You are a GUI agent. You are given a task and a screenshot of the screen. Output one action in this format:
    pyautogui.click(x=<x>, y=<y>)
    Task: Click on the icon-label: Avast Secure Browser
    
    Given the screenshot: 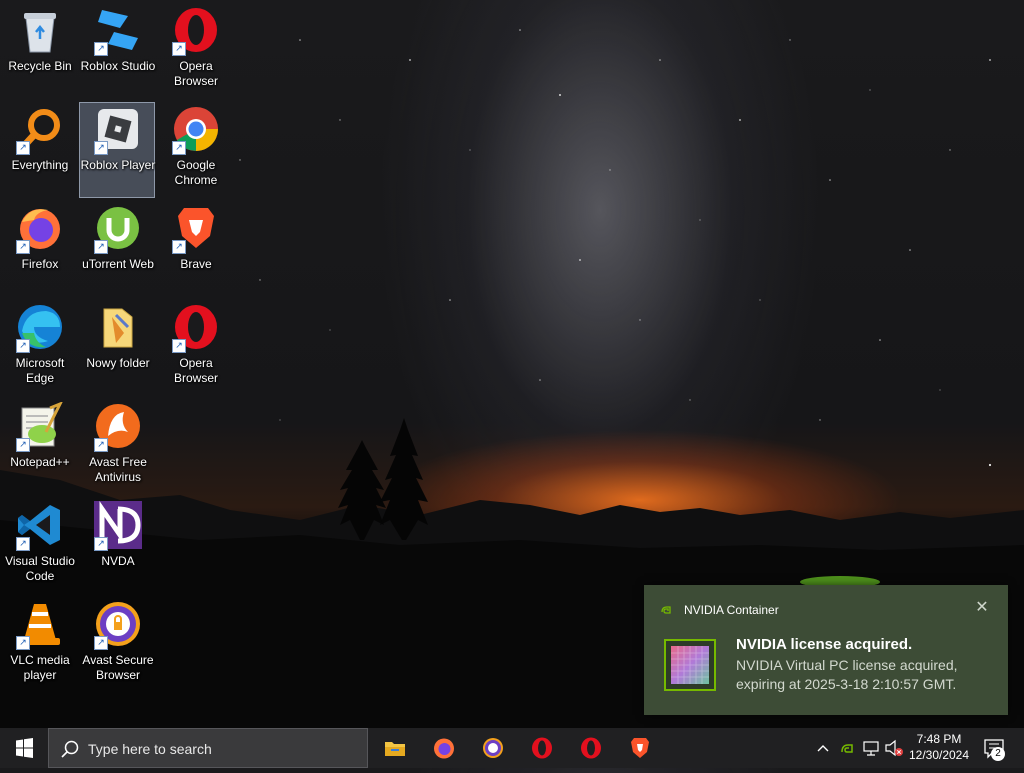 What is the action you would take?
    pyautogui.click(x=118, y=667)
    